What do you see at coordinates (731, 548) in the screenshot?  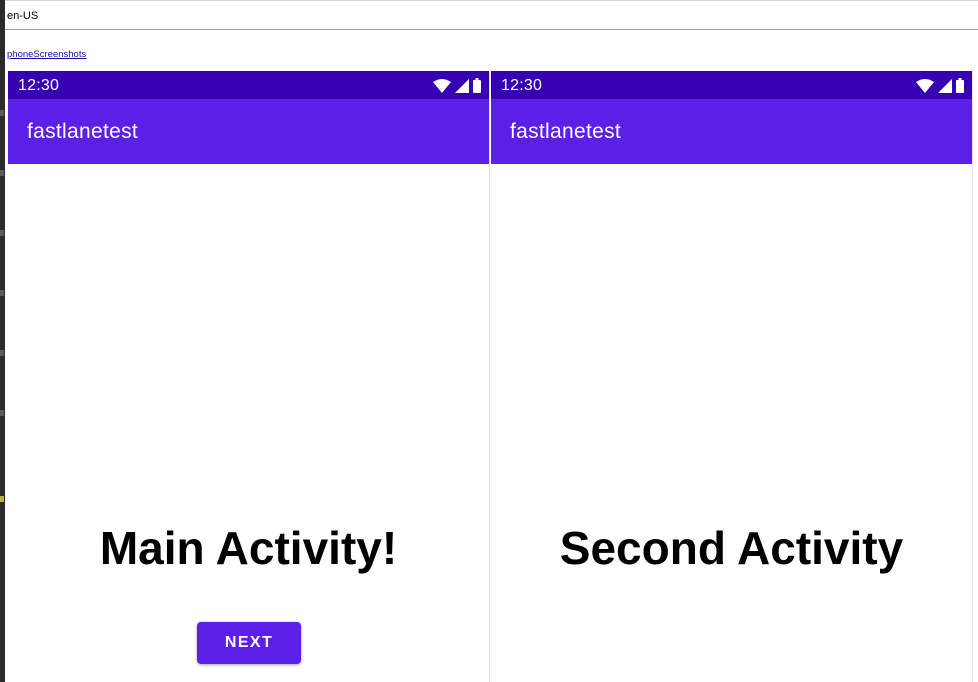 I see `activity-title: Second Activity` at bounding box center [731, 548].